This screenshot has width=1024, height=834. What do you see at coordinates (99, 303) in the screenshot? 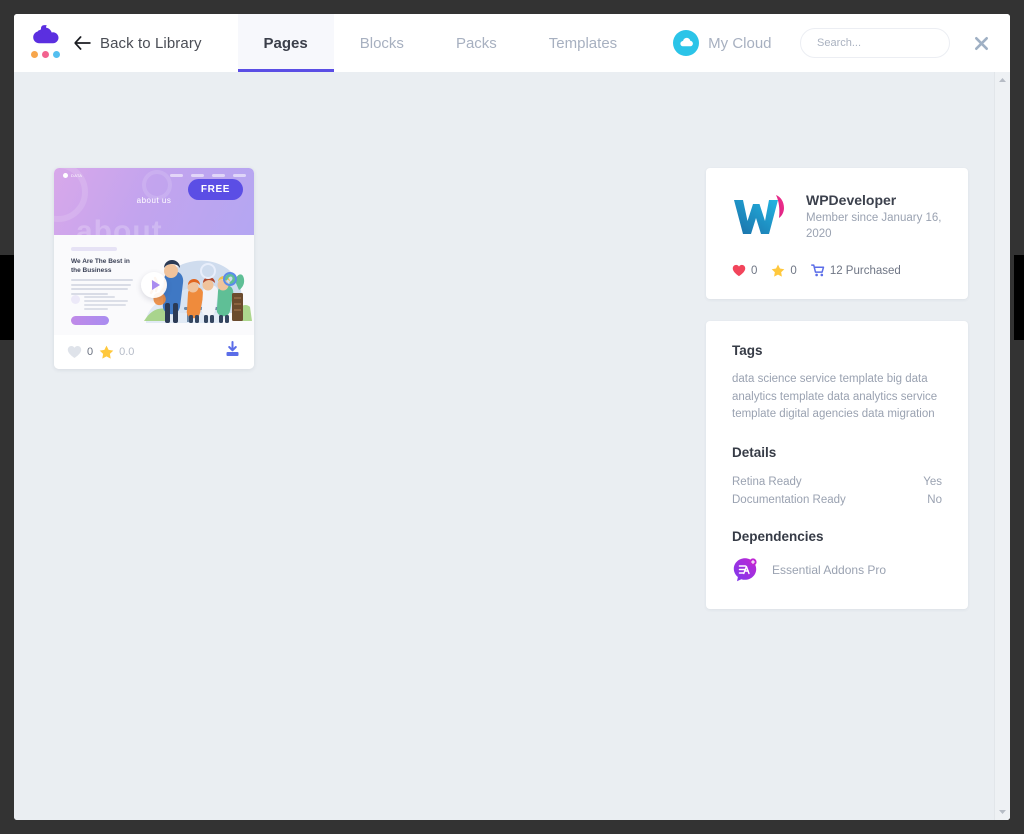
I see `thumbnail-feature-row` at bounding box center [99, 303].